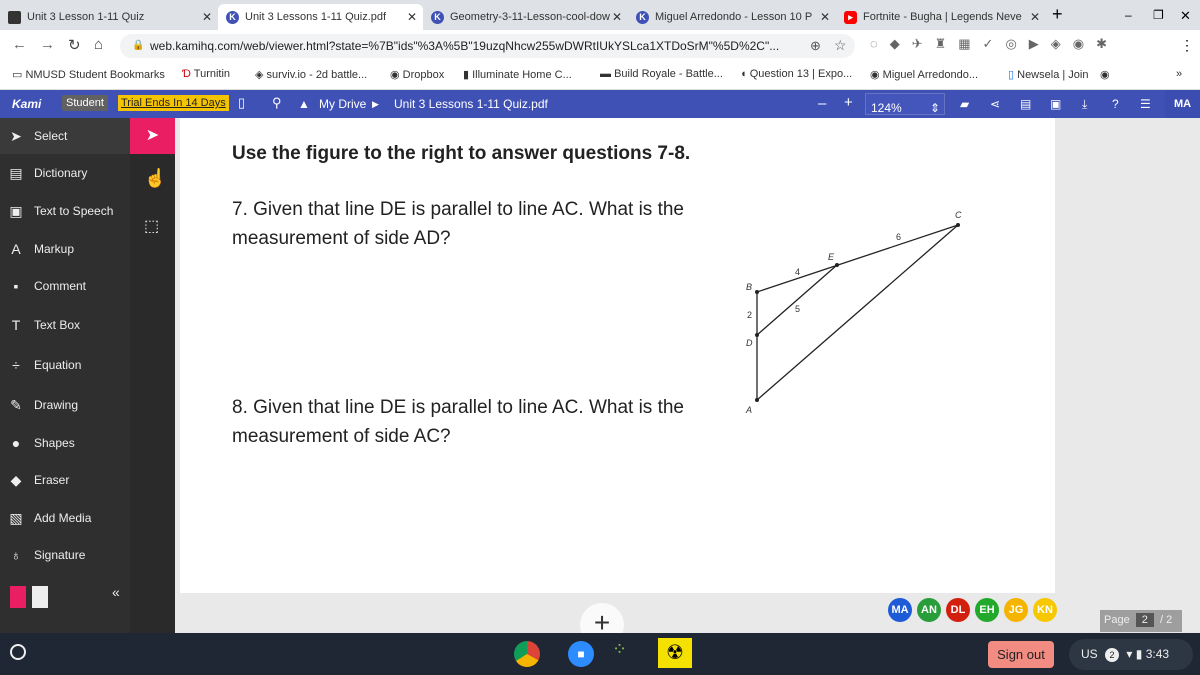 The height and width of the screenshot is (675, 1200). I want to click on sidebar-item-comment: ▪ Comment, so click(65, 286).